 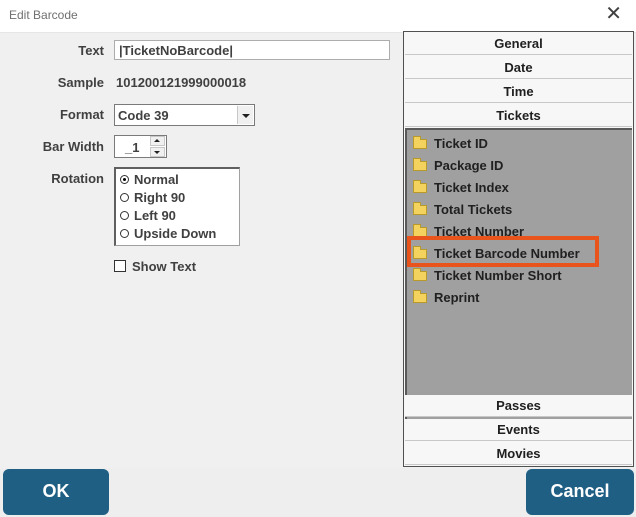 What do you see at coordinates (91, 50) in the screenshot?
I see `text-label: Text` at bounding box center [91, 50].